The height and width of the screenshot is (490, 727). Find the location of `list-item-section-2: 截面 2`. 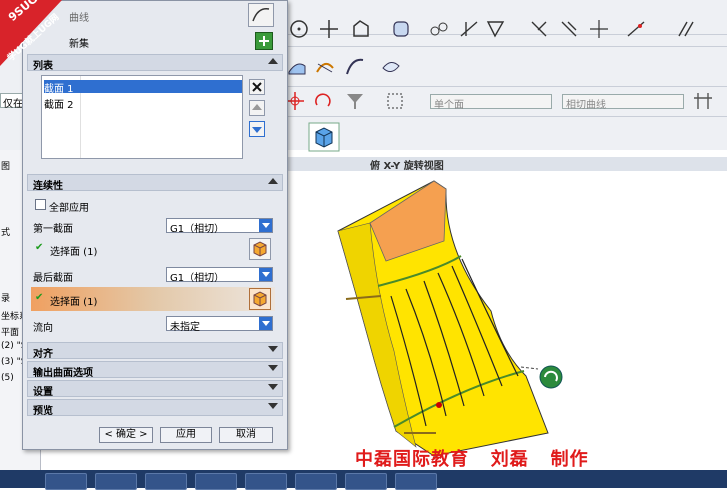

list-item-section-2: 截面 2 is located at coordinates (143, 103).